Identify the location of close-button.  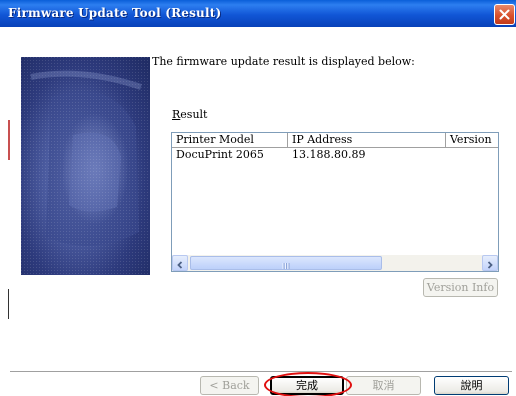
(504, 14).